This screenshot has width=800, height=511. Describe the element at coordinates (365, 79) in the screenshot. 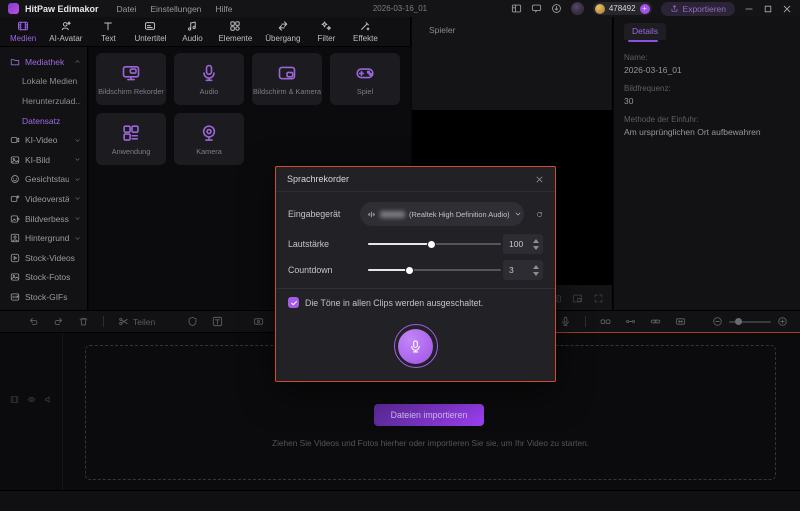

I see `card-spiel: Spiel` at that location.